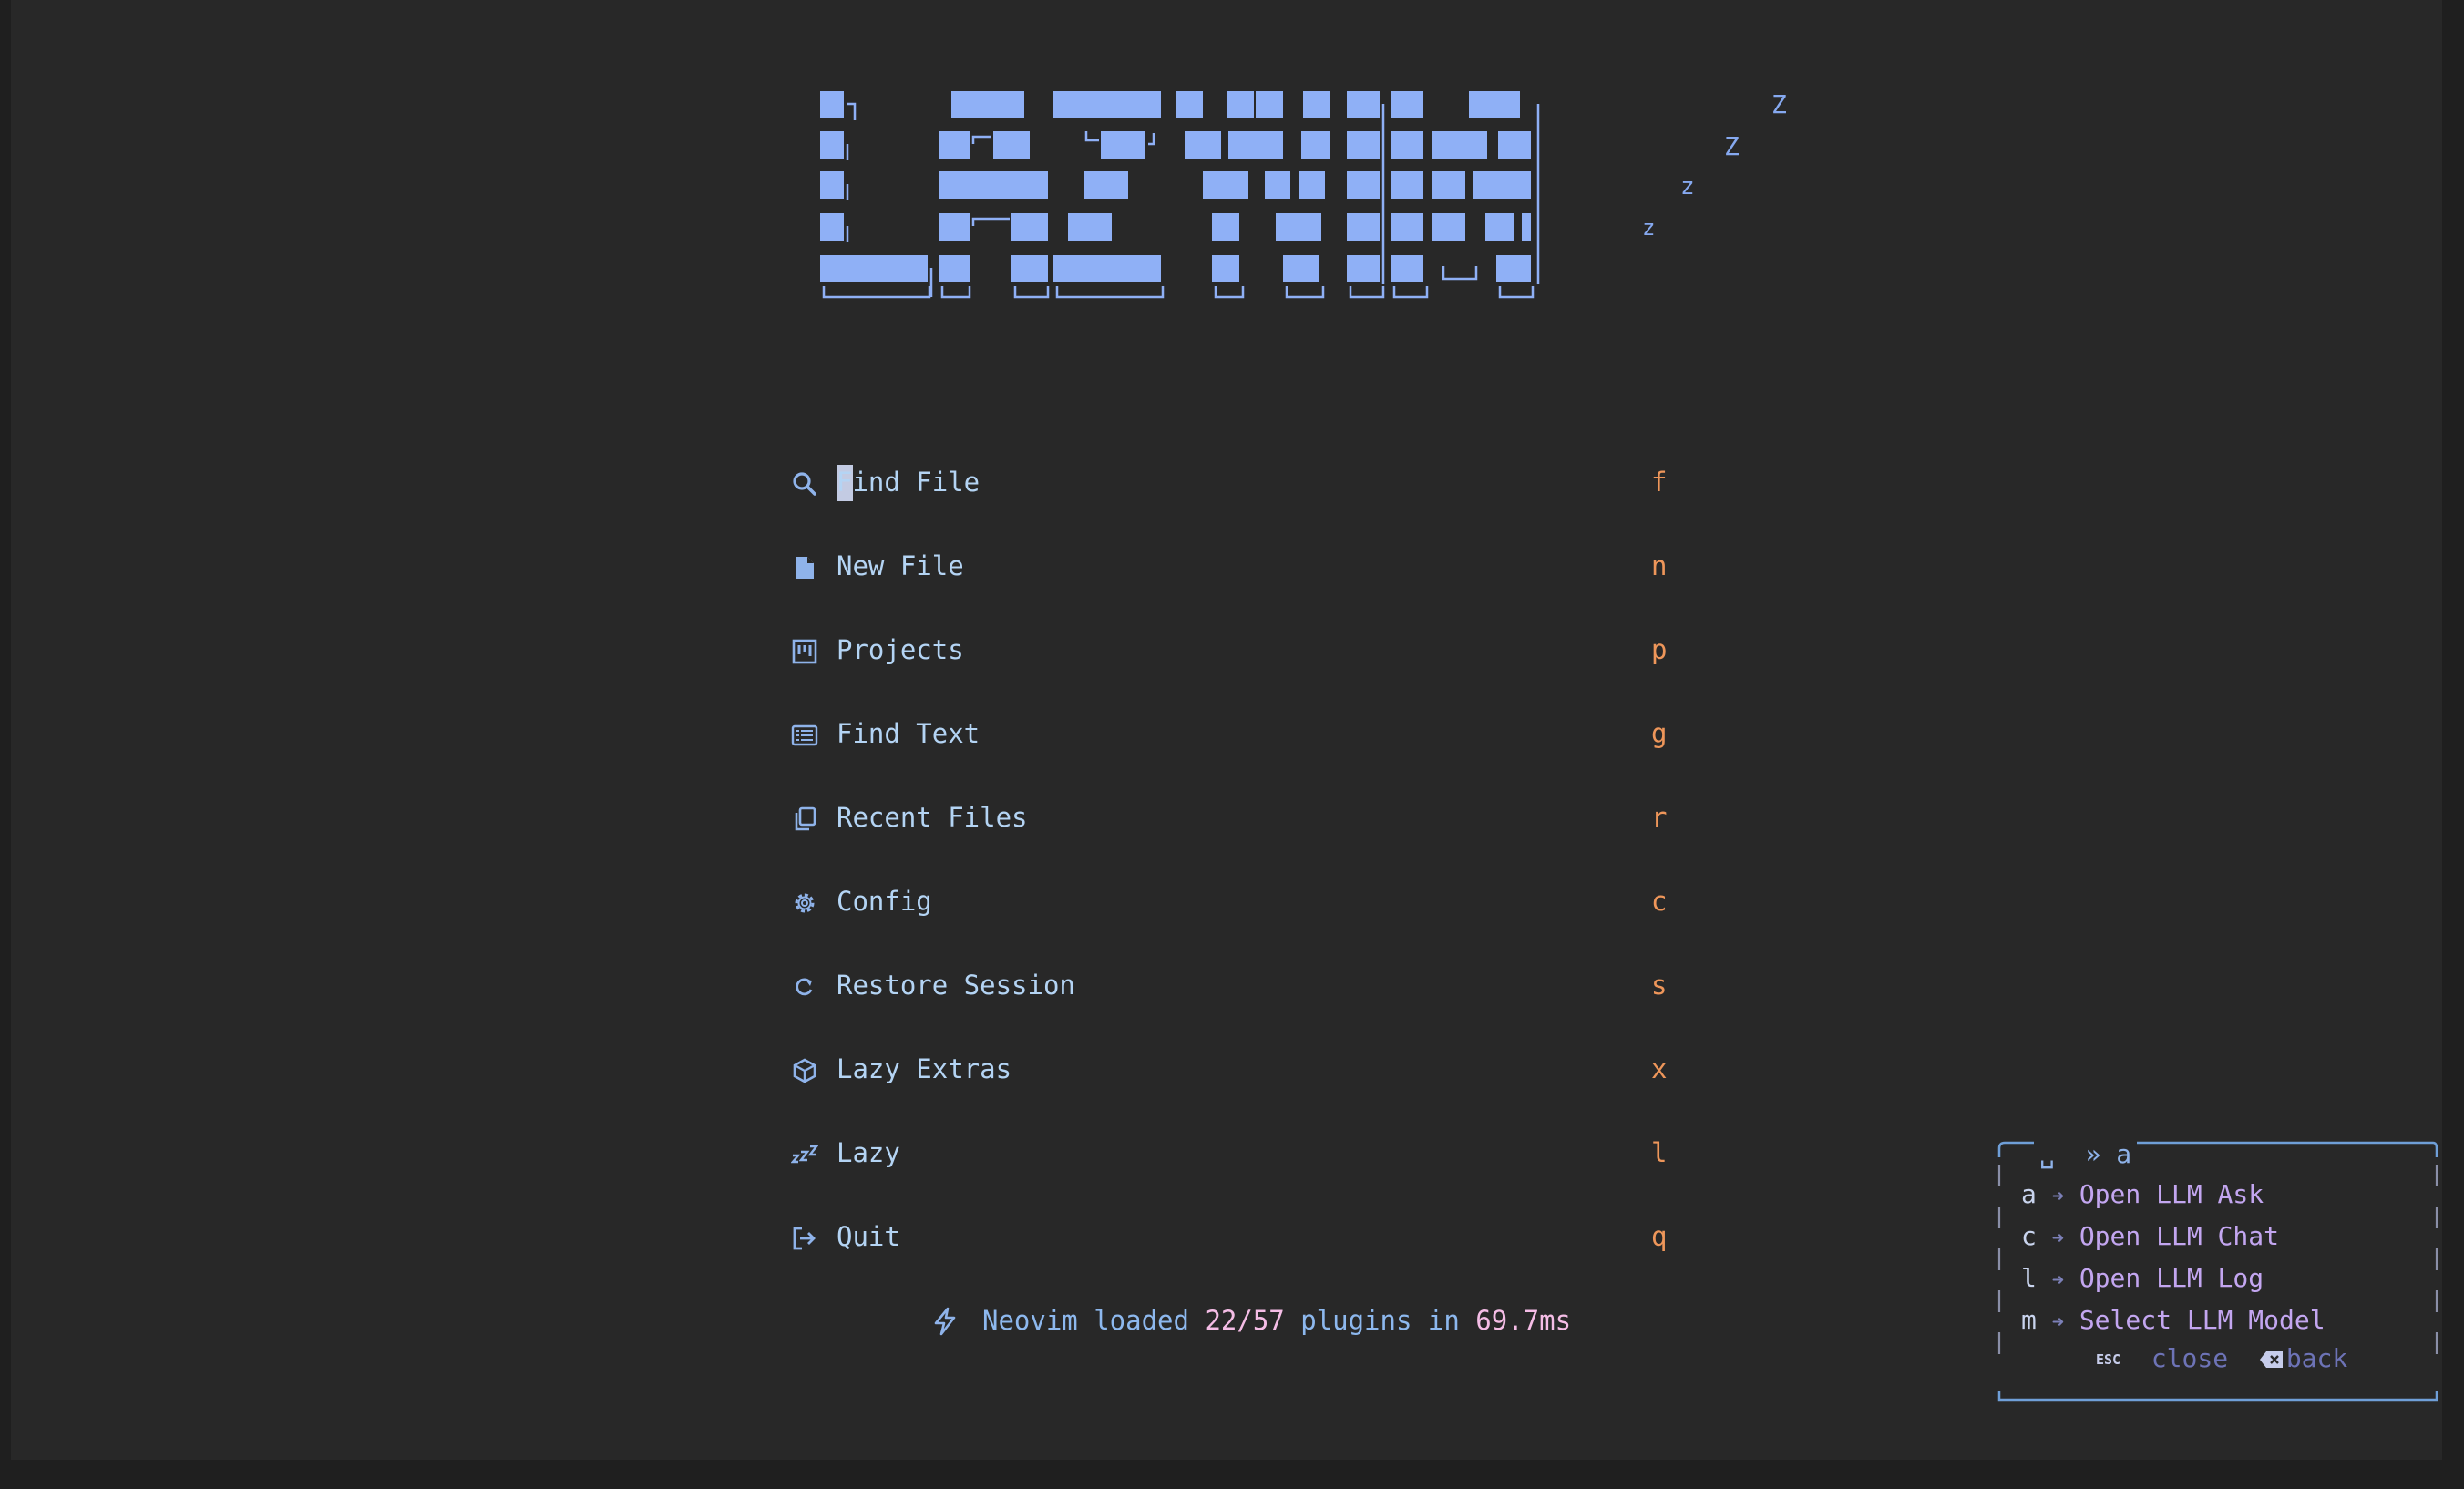 This screenshot has height=1489, width=2464. I want to click on recent-files-icon, so click(804, 819).